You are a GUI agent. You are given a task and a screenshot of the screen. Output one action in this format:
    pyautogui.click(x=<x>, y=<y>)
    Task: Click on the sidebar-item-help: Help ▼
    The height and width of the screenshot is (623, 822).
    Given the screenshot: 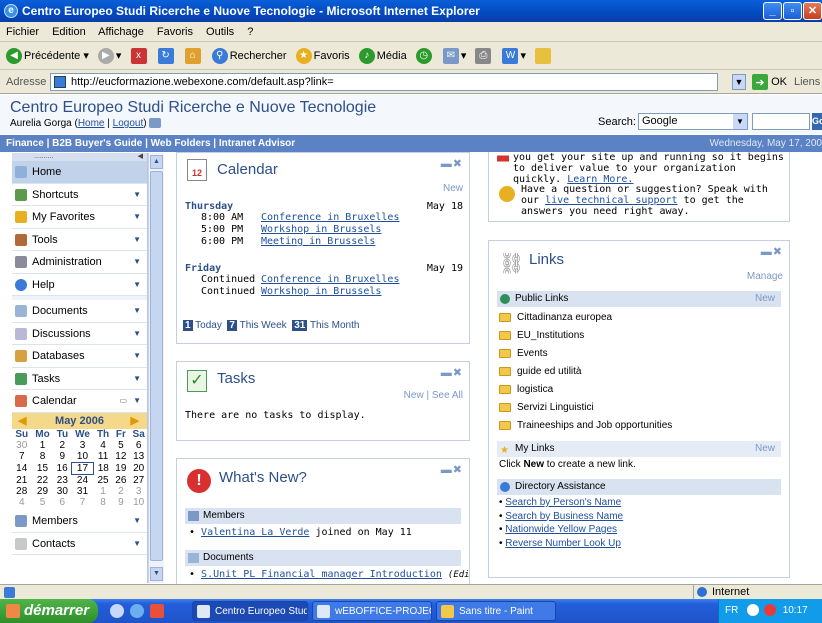 What is the action you would take?
    pyautogui.click(x=79, y=284)
    